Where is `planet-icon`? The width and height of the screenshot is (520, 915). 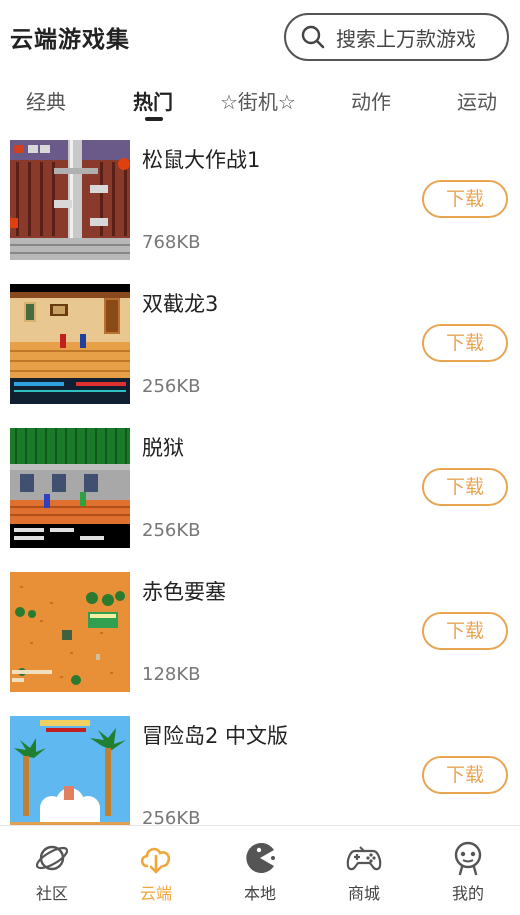
planet-icon is located at coordinates (52, 858).